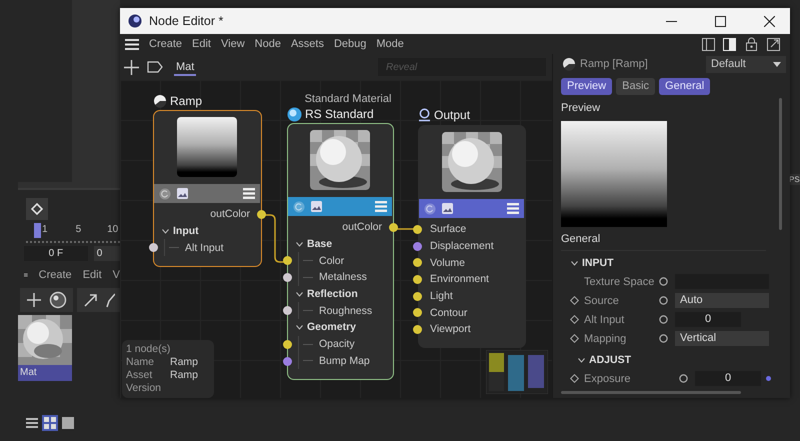  I want to click on node-title: Output, so click(452, 115).